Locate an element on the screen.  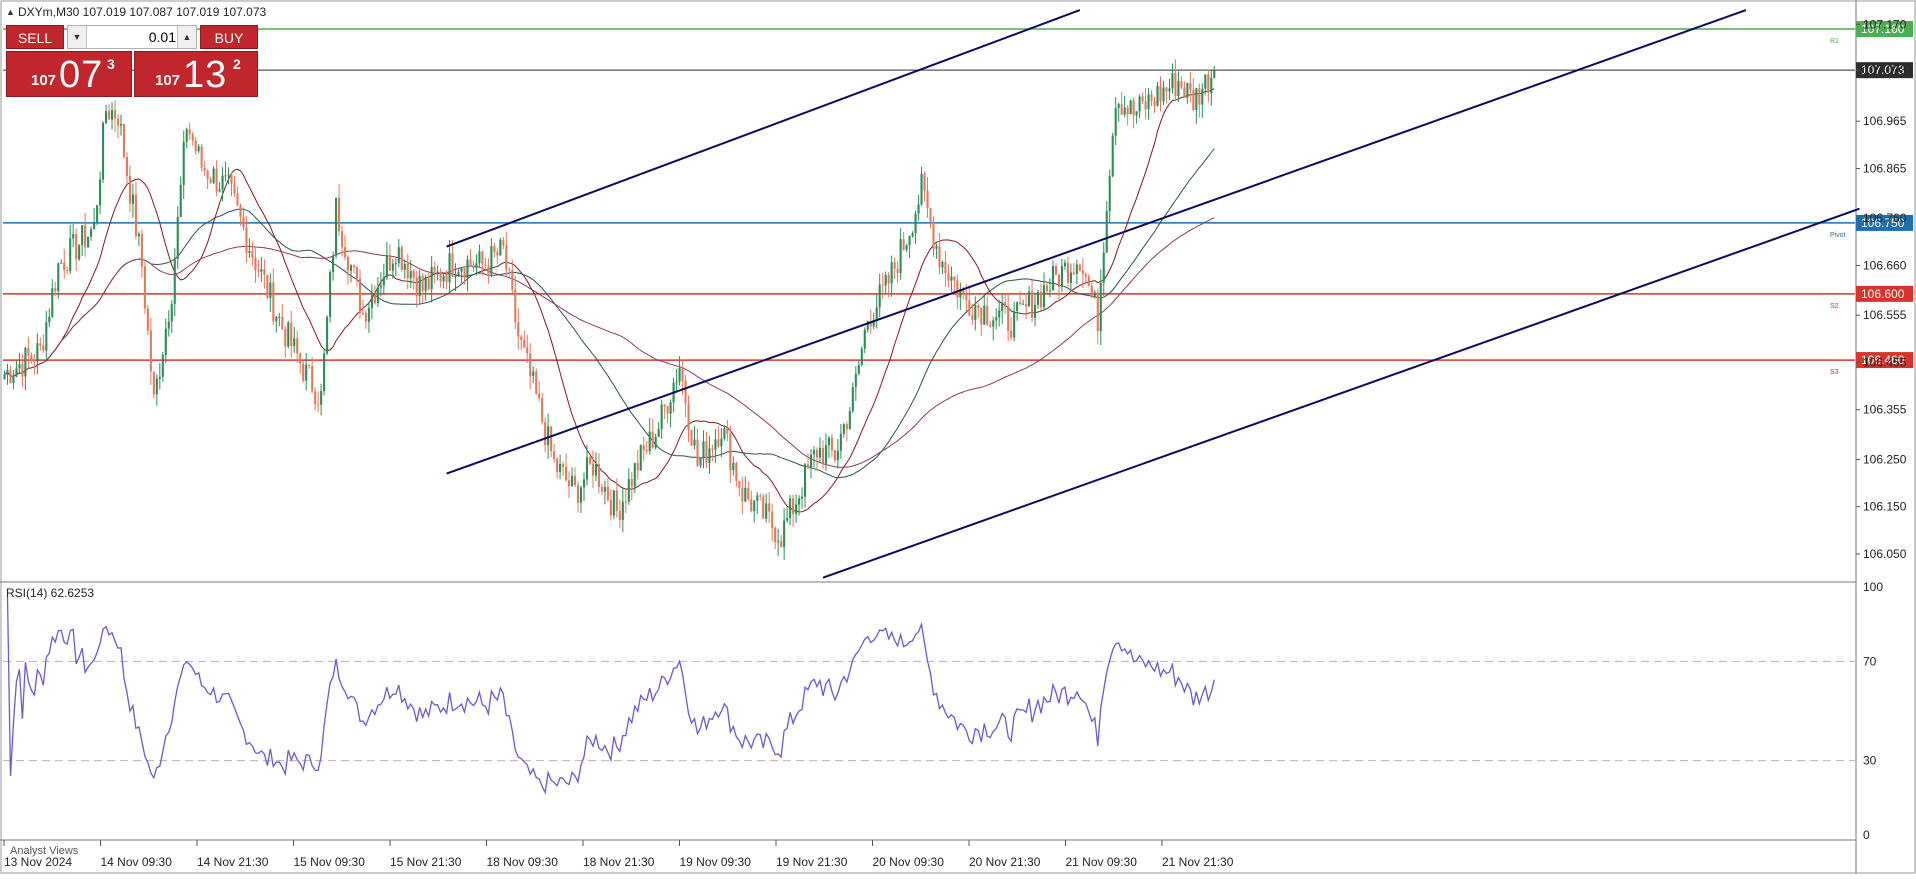
sell-price-button: 107 07 3 is located at coordinates (69, 74).